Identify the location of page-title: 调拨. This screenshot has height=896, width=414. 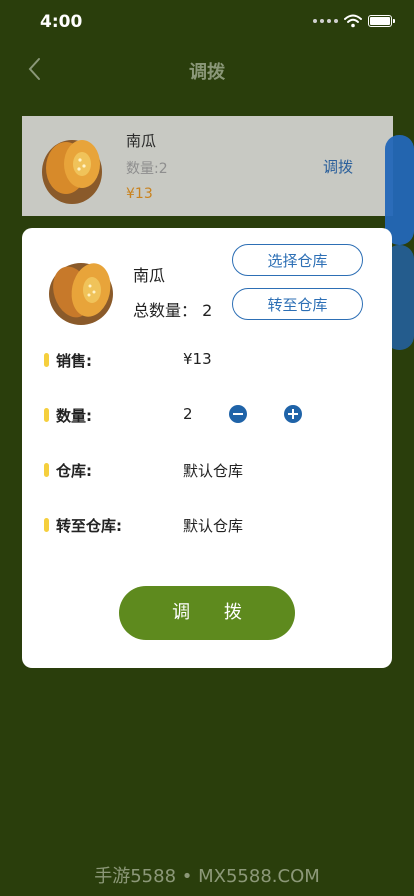
(207, 72).